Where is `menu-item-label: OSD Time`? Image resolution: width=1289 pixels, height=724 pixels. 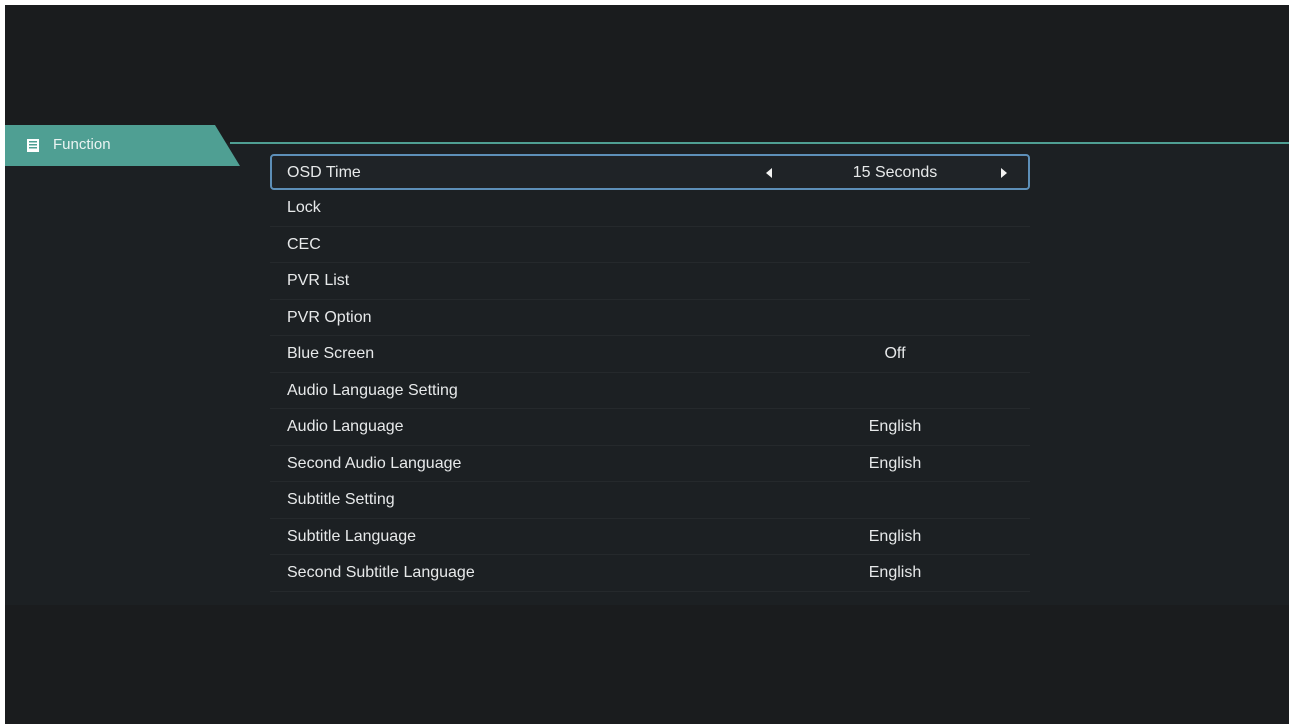
menu-item-label: OSD Time is located at coordinates (324, 172).